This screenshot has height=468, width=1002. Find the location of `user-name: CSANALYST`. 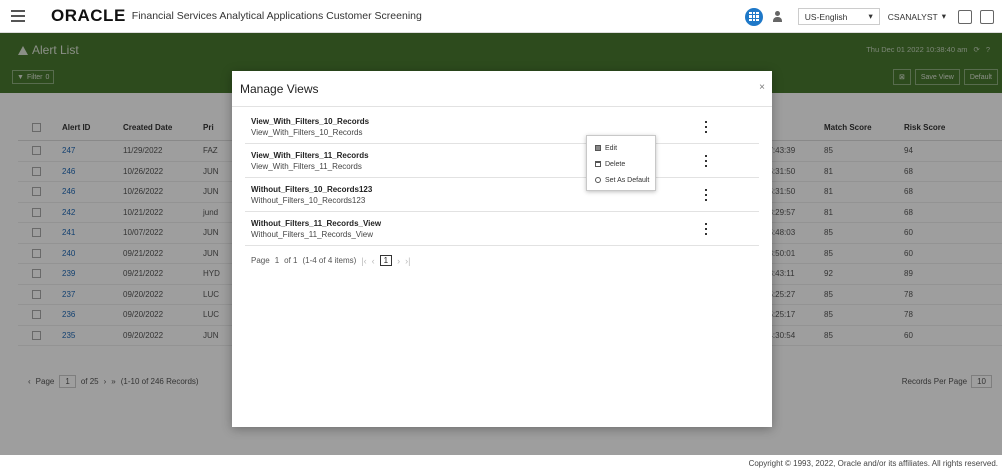

user-name: CSANALYST is located at coordinates (912, 16).